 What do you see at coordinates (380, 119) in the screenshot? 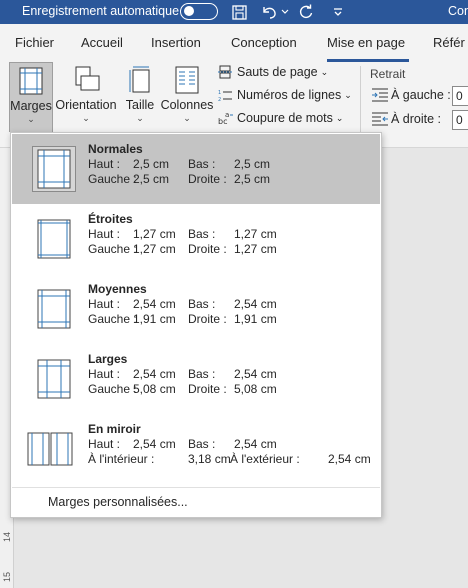
I see `indent-right-icon` at bounding box center [380, 119].